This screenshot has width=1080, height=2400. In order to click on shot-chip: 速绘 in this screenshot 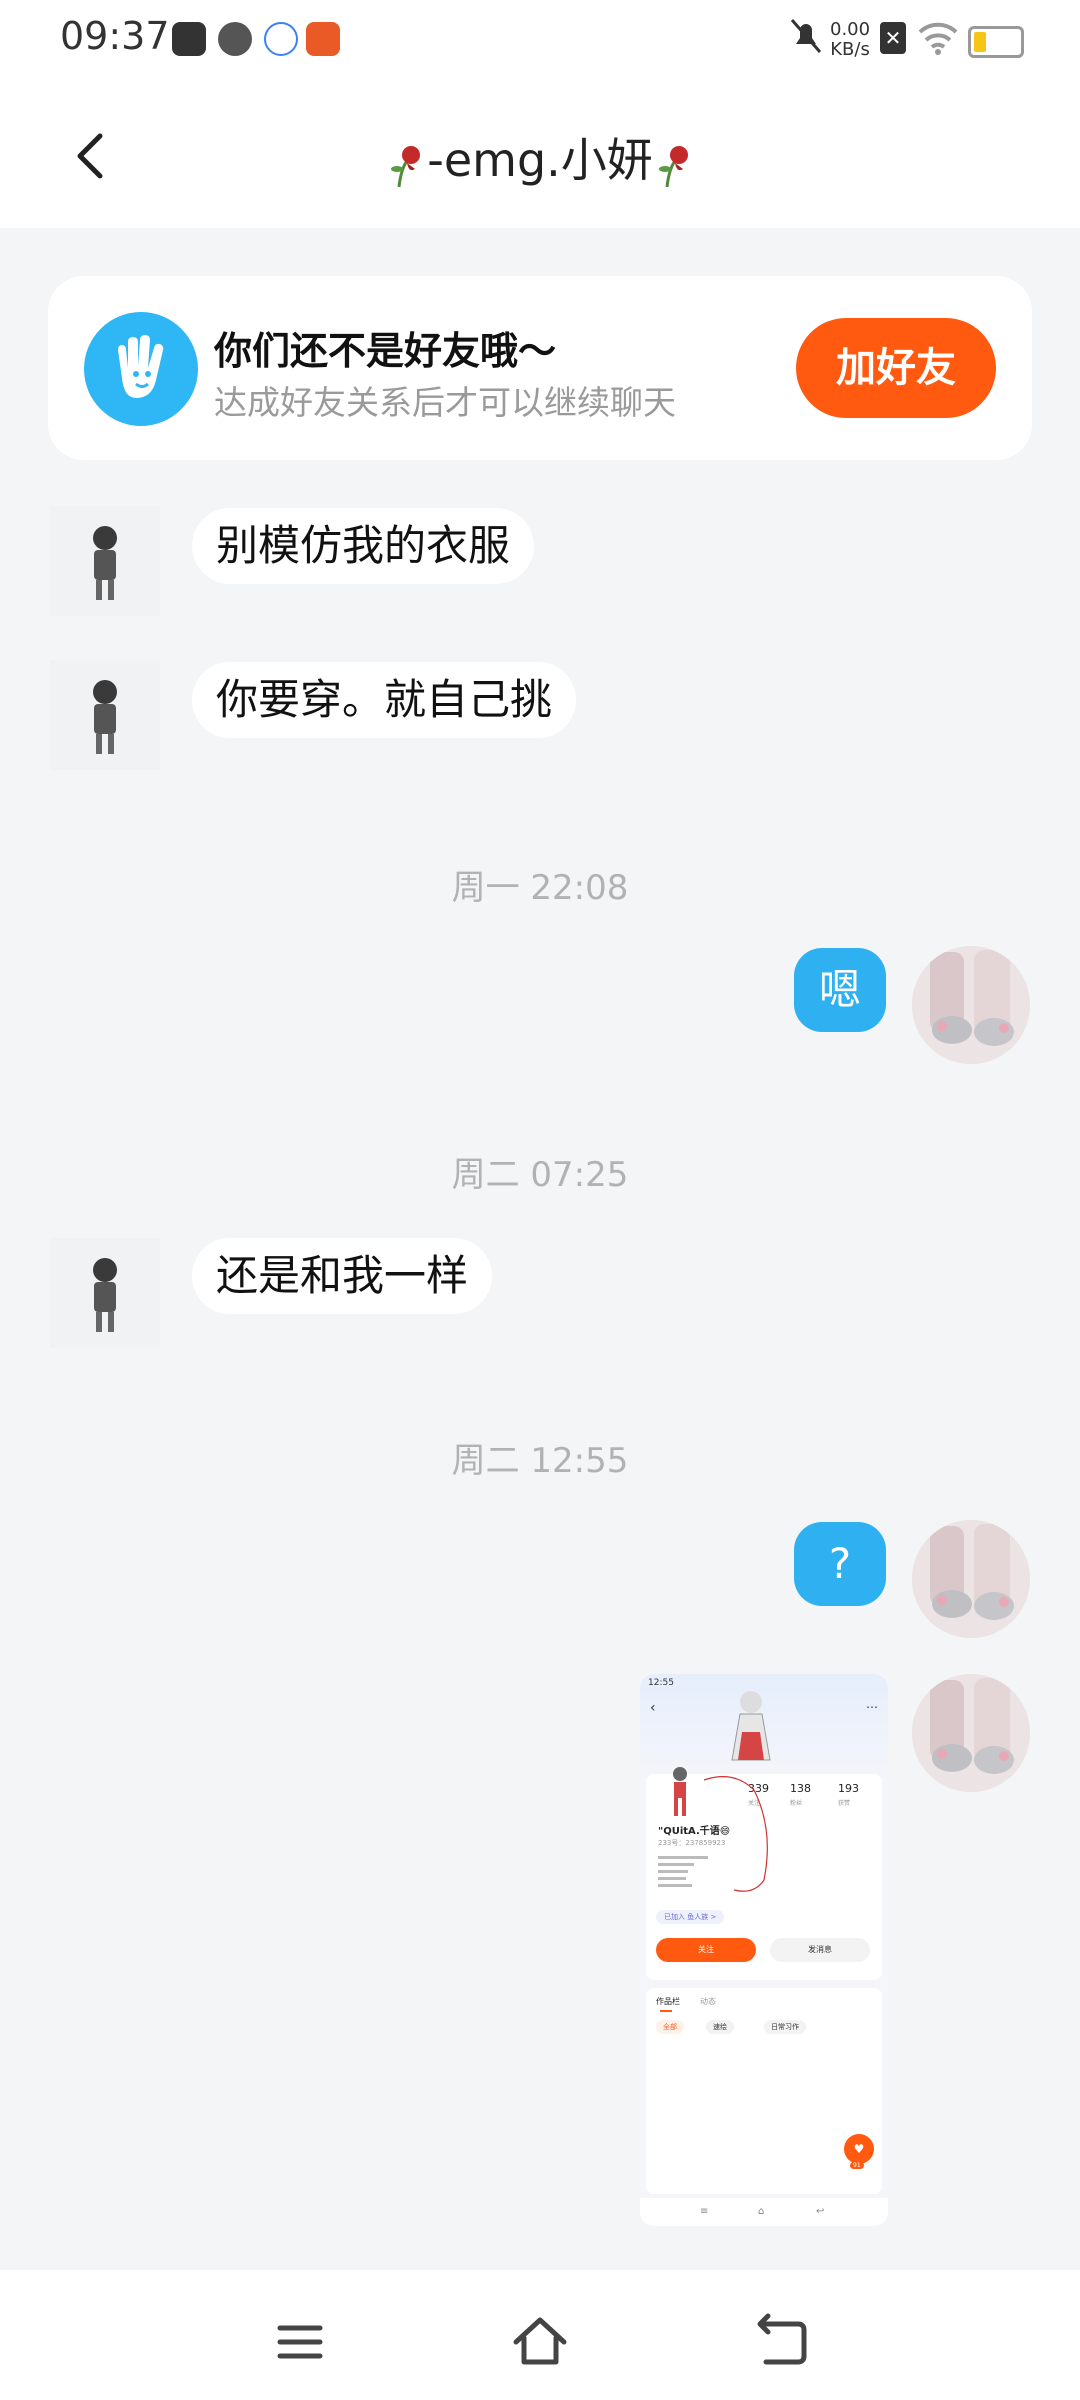, I will do `click(720, 2027)`.